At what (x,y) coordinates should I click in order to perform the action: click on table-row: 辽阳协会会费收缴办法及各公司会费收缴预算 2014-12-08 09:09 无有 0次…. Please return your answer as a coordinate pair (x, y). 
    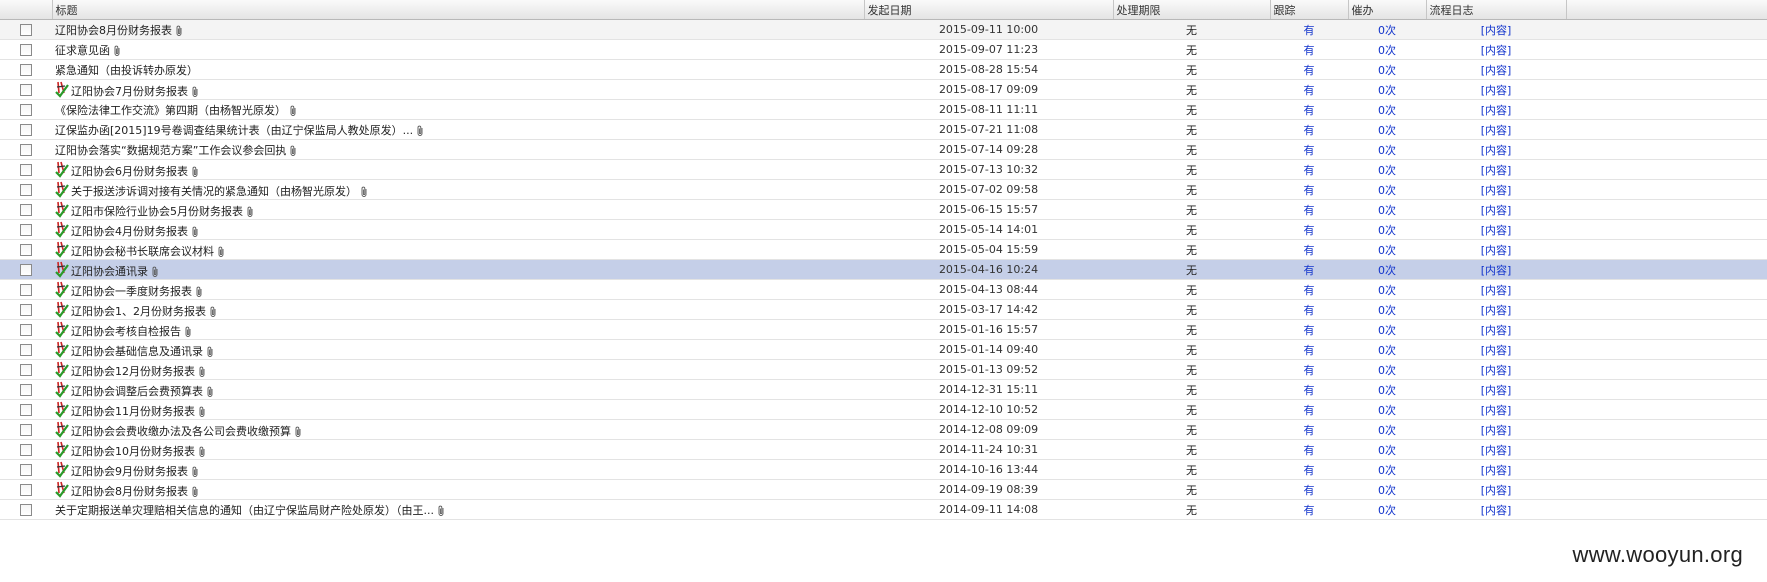
    Looking at the image, I should click on (883, 429).